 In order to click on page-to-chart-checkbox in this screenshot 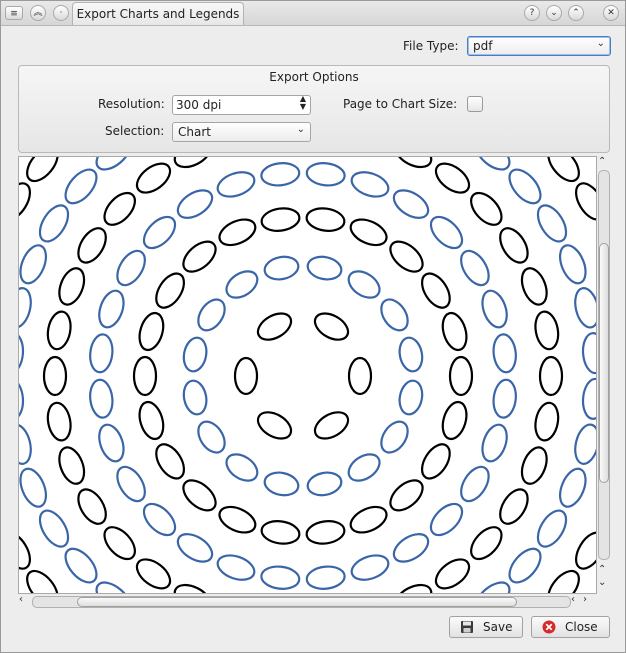, I will do `click(475, 104)`.